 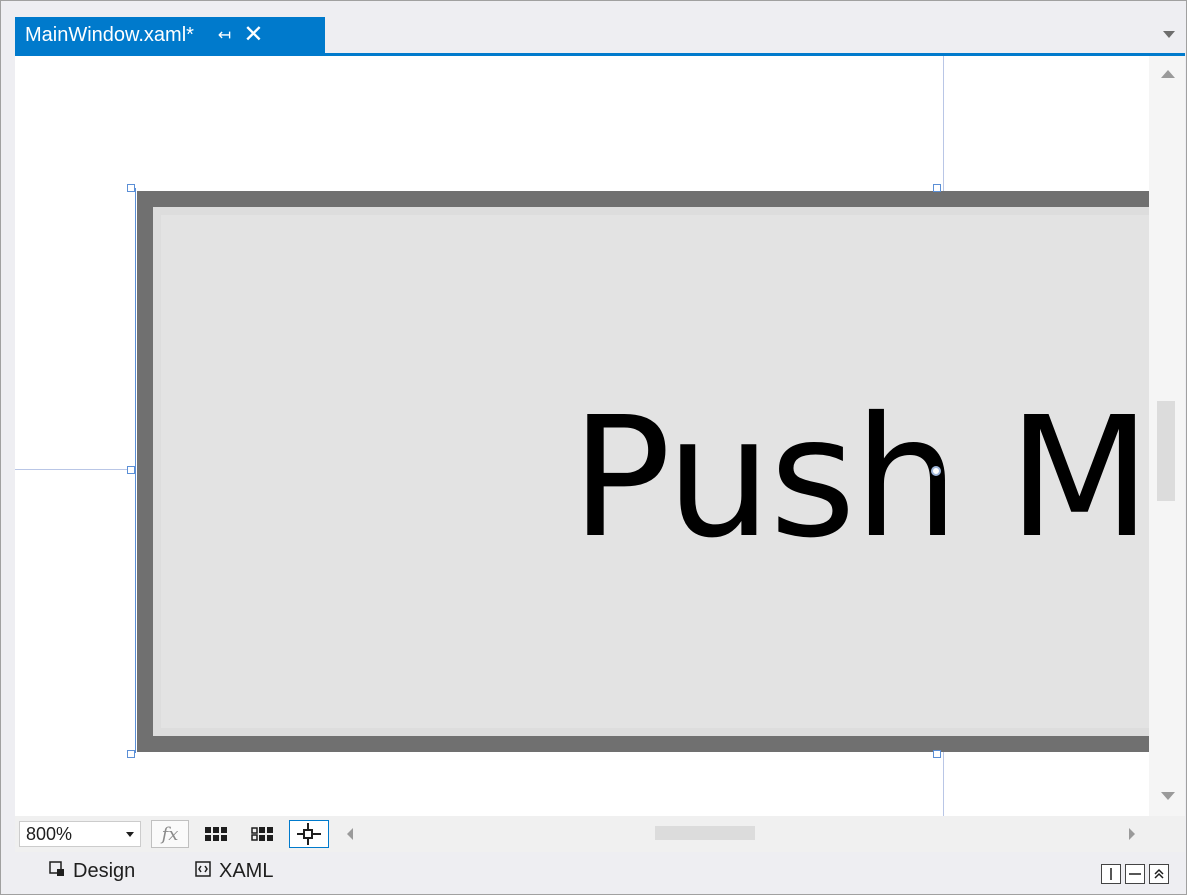 What do you see at coordinates (262, 834) in the screenshot?
I see `snap-to-grid-icon` at bounding box center [262, 834].